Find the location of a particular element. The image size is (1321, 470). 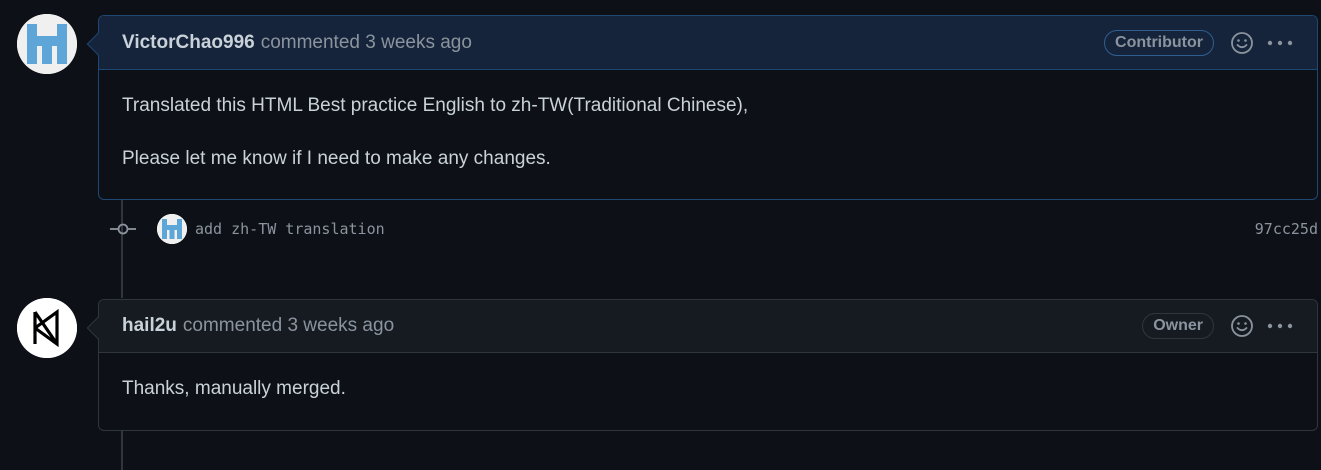

comment-header: hail2u commented 3 weeks ago Owner is located at coordinates (708, 326).